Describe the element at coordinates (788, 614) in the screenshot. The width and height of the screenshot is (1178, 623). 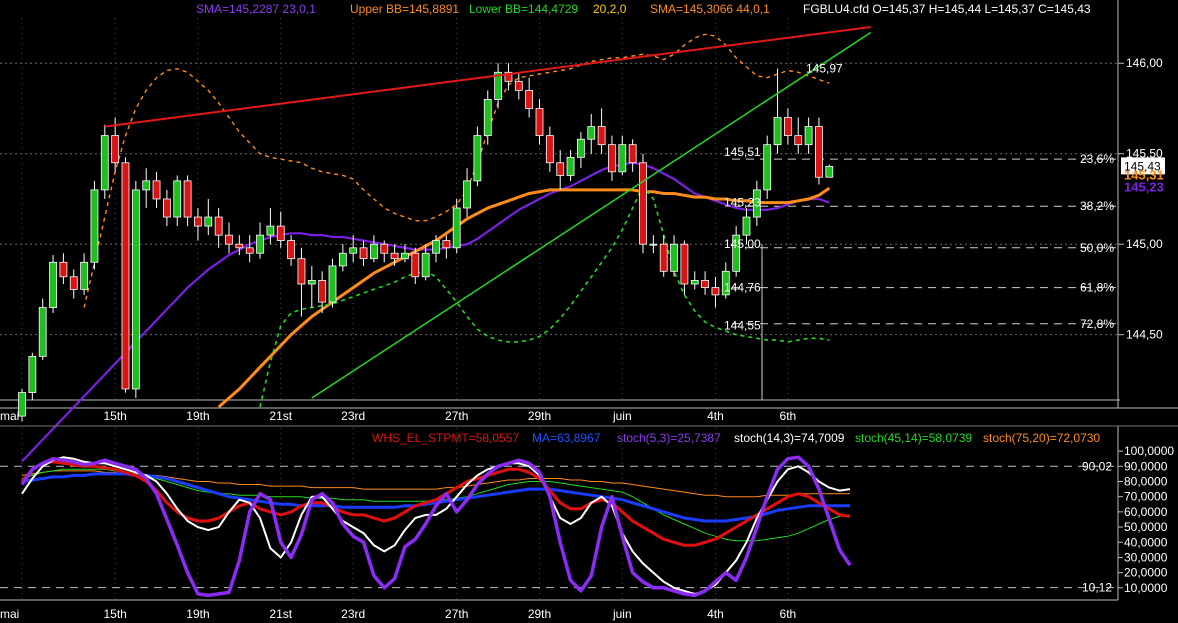
I see `osc-x-tick-label: 6th` at that location.